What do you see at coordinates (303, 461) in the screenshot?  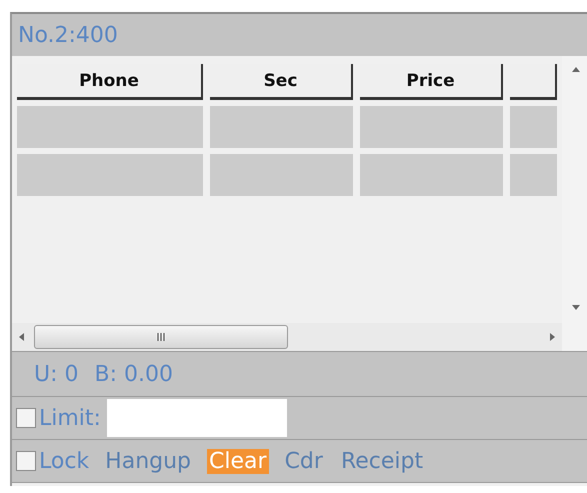 I see `action-link: Cdr` at bounding box center [303, 461].